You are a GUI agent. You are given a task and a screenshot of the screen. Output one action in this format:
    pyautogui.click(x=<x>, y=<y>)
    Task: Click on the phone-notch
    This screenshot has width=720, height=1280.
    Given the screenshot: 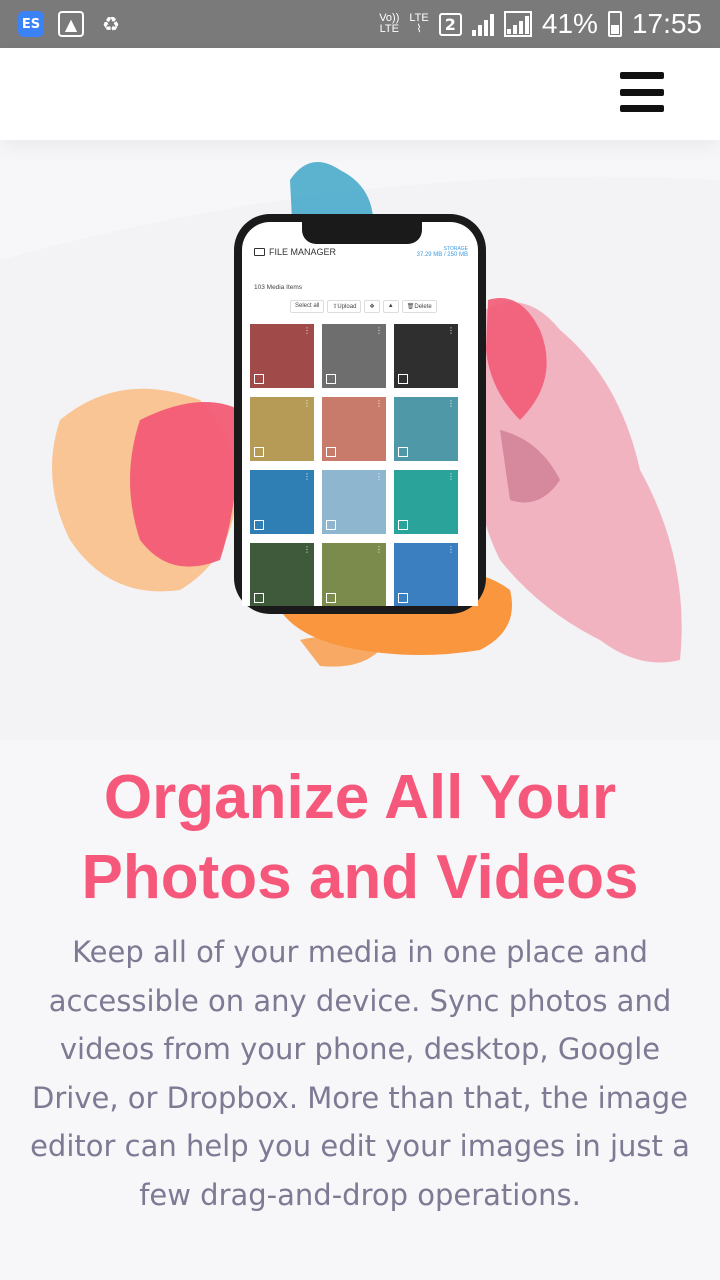 What is the action you would take?
    pyautogui.click(x=362, y=233)
    